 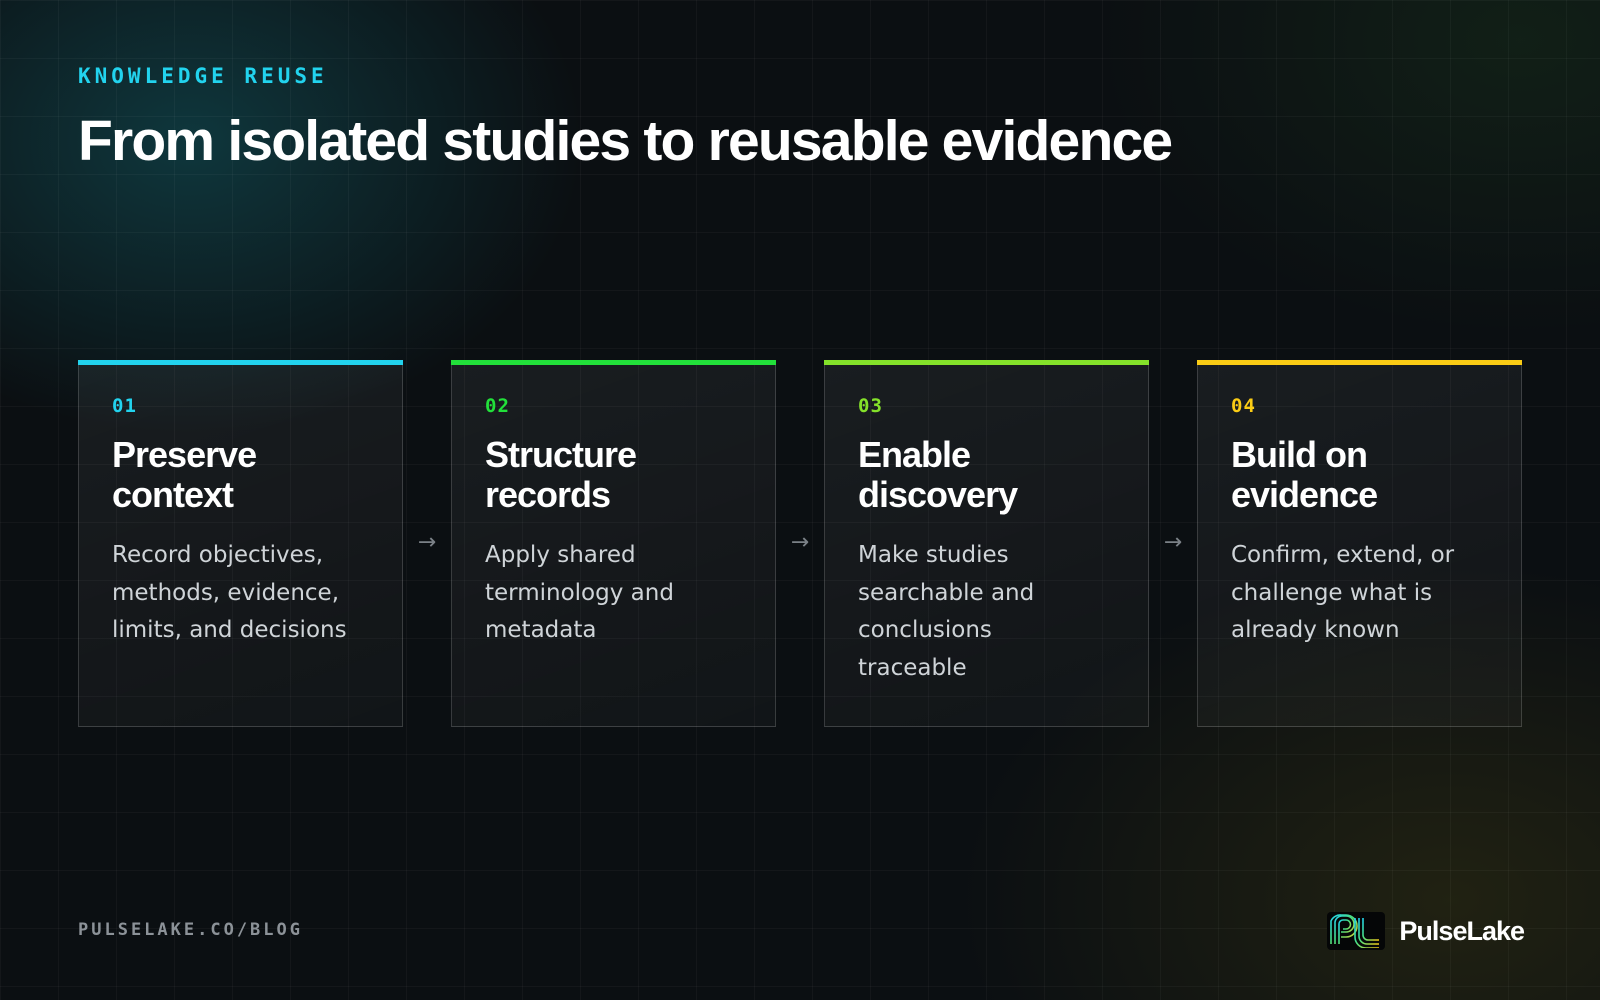 What do you see at coordinates (1462, 930) in the screenshot?
I see `brand-name: PulseLake` at bounding box center [1462, 930].